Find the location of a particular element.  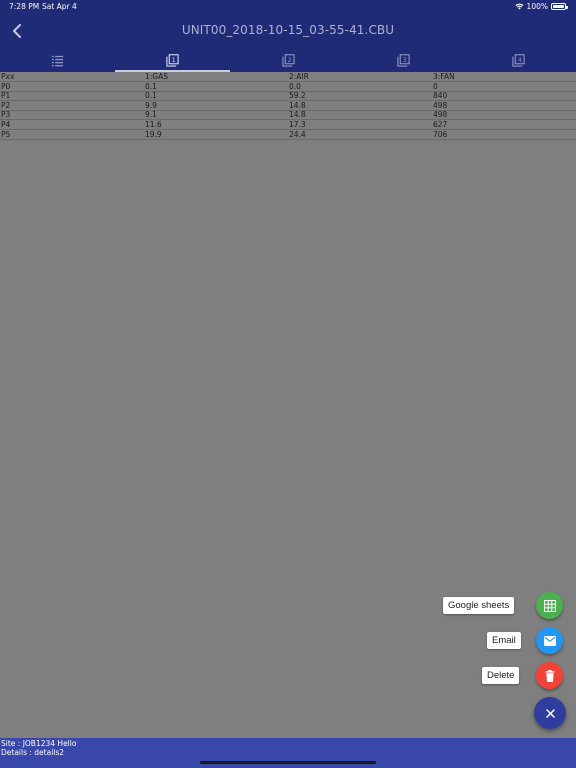

table-cell: P2 is located at coordinates (72, 105).